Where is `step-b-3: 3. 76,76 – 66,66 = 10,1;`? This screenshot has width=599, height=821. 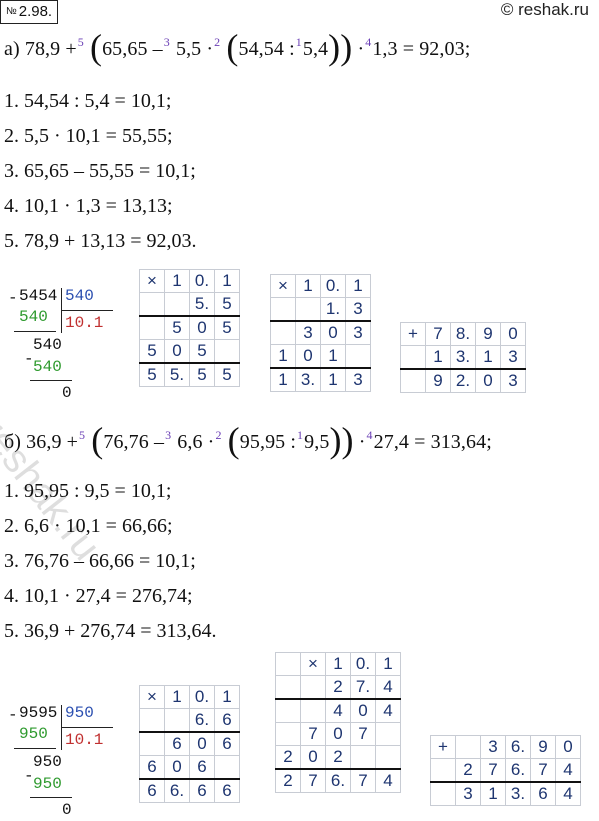 step-b-3: 3. 76,76 – 66,66 = 10,1; is located at coordinates (100, 561).